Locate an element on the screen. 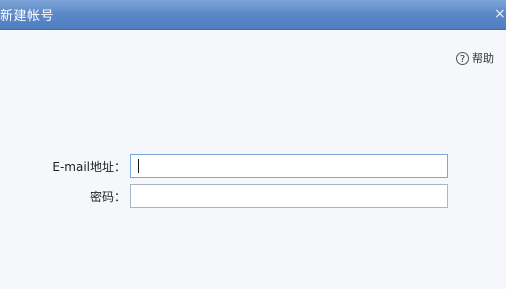 The height and width of the screenshot is (289, 506). password-label: 密码： is located at coordinates (107, 197).